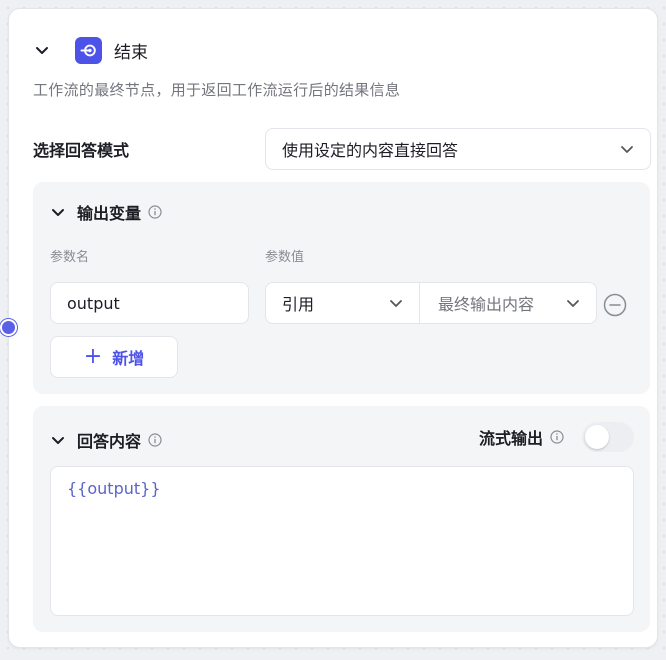 This screenshot has width=666, height=660. What do you see at coordinates (109, 441) in the screenshot?
I see `answer-content-title: 回答内容` at bounding box center [109, 441].